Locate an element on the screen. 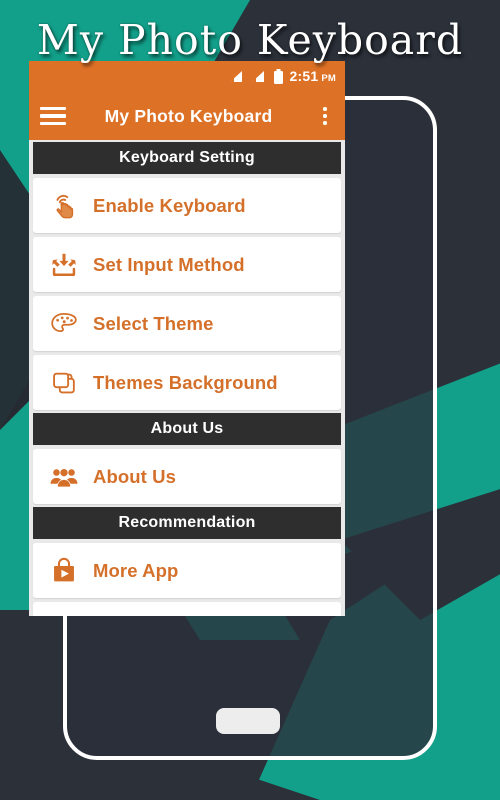 The width and height of the screenshot is (500, 800). list-item-label: Themes Background is located at coordinates (185, 382).